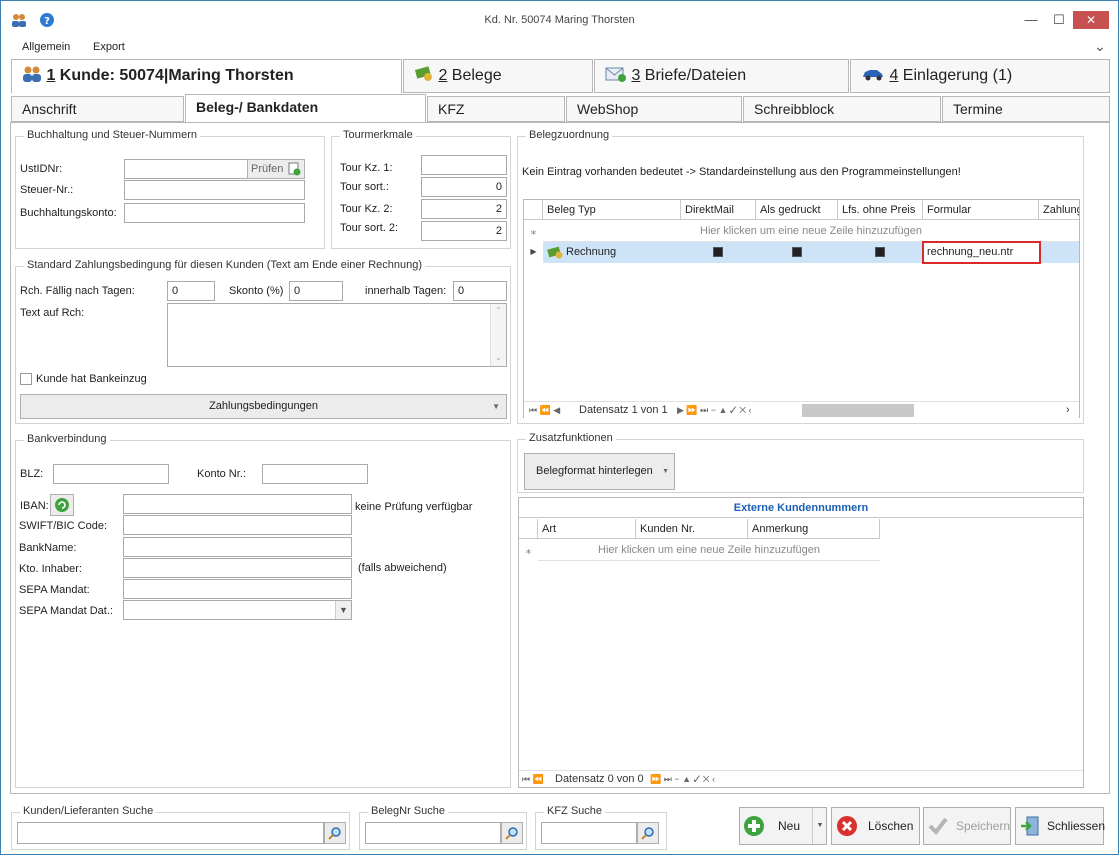 This screenshot has width=1119, height=855. Describe the element at coordinates (237, 589) in the screenshot. I see `sepa-input` at that location.